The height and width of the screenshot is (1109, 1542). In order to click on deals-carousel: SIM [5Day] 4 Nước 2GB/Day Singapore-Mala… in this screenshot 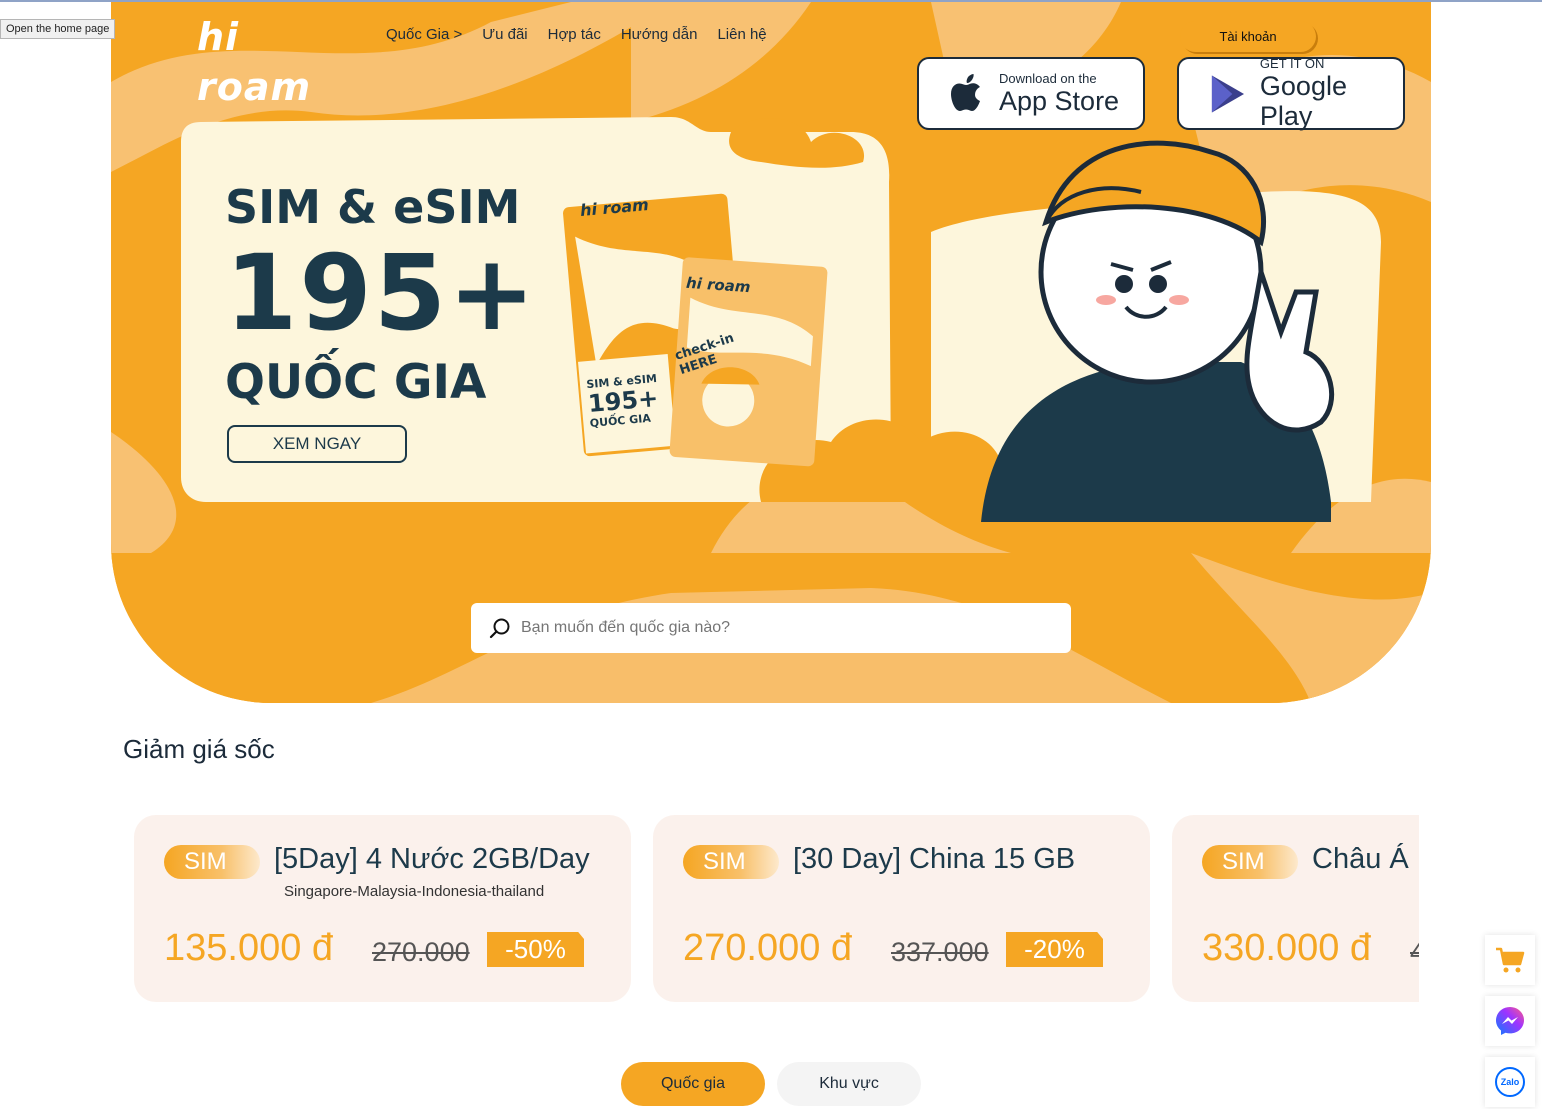, I will do `click(776, 909)`.